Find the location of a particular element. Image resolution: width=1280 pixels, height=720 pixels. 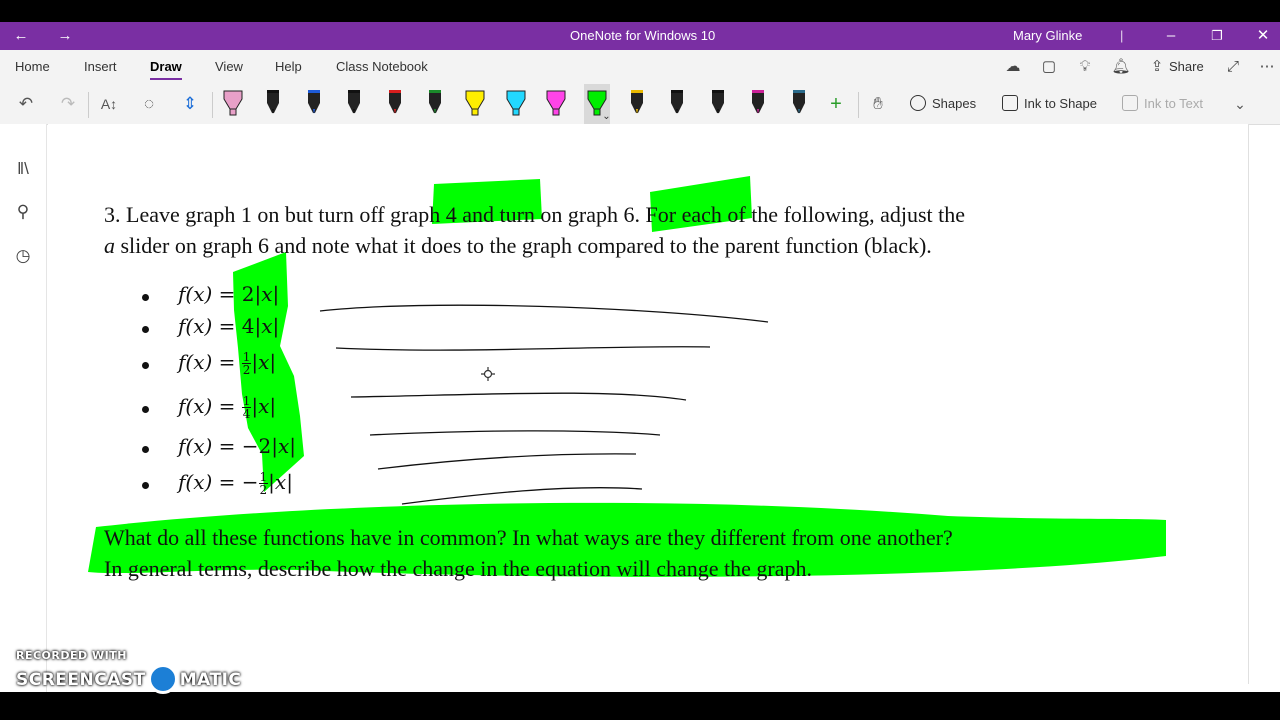

cyan-highlighter-icon is located at coordinates (516, 104).